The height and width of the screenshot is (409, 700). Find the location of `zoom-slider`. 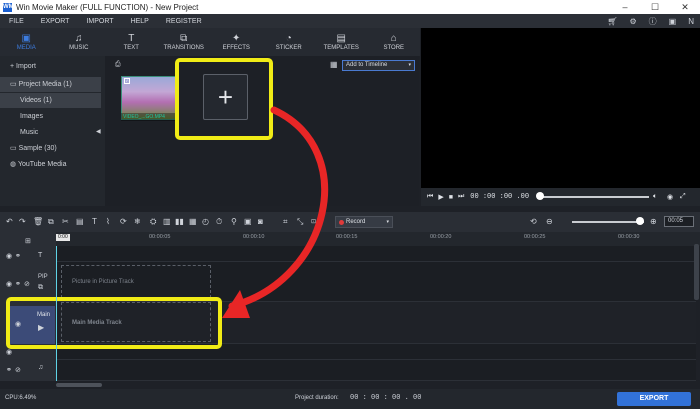

zoom-slider is located at coordinates (608, 222).